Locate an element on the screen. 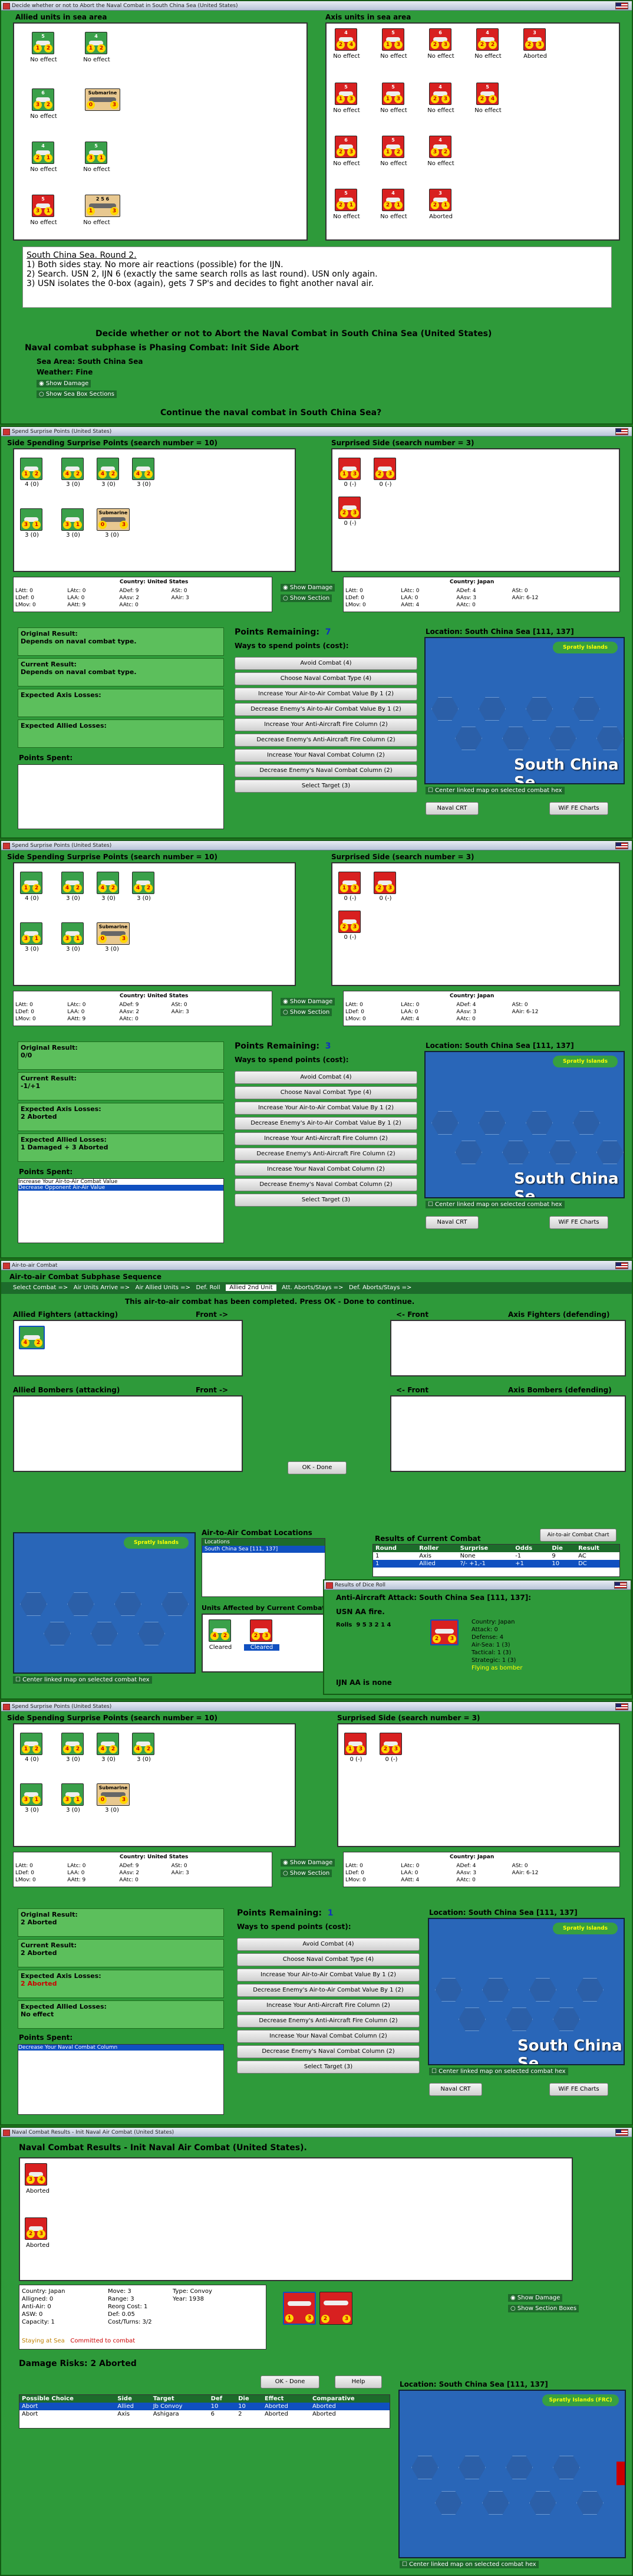  combat-map: Spratly Islands (FRC) is located at coordinates (512, 2474).